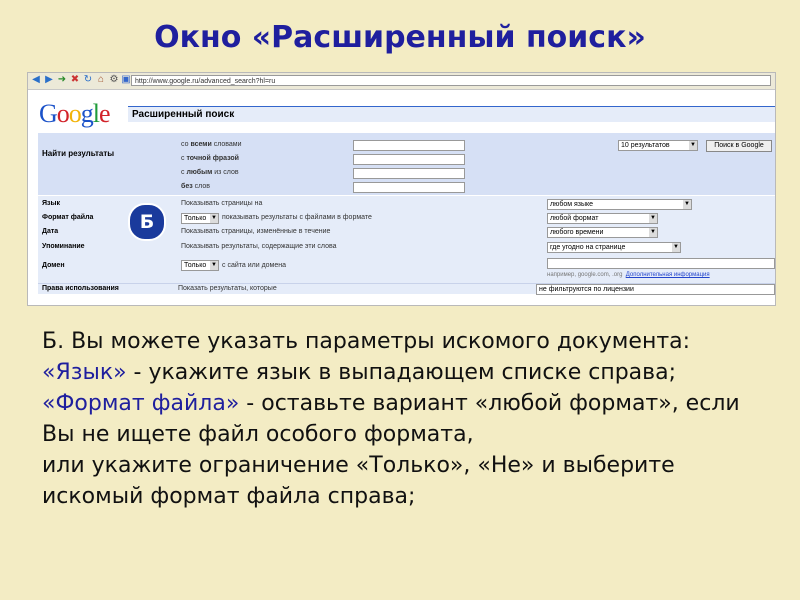 This screenshot has width=800, height=600. I want to click on settings-icon: ⚙, so click(114, 80).